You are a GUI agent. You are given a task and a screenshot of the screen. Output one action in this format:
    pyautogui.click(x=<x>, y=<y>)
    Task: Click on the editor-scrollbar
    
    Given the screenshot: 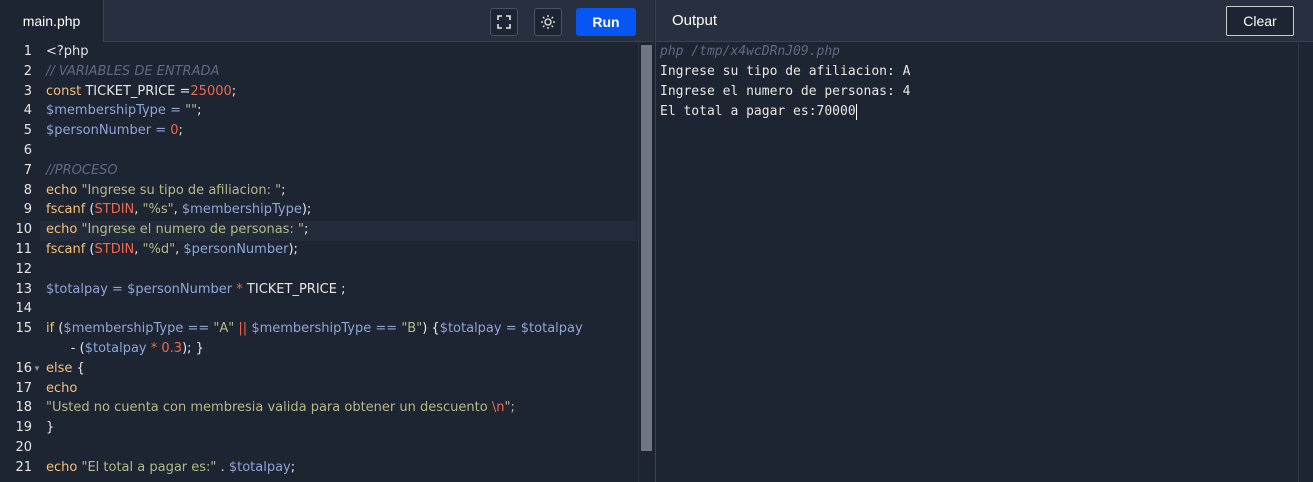 What is the action you would take?
    pyautogui.click(x=646, y=262)
    